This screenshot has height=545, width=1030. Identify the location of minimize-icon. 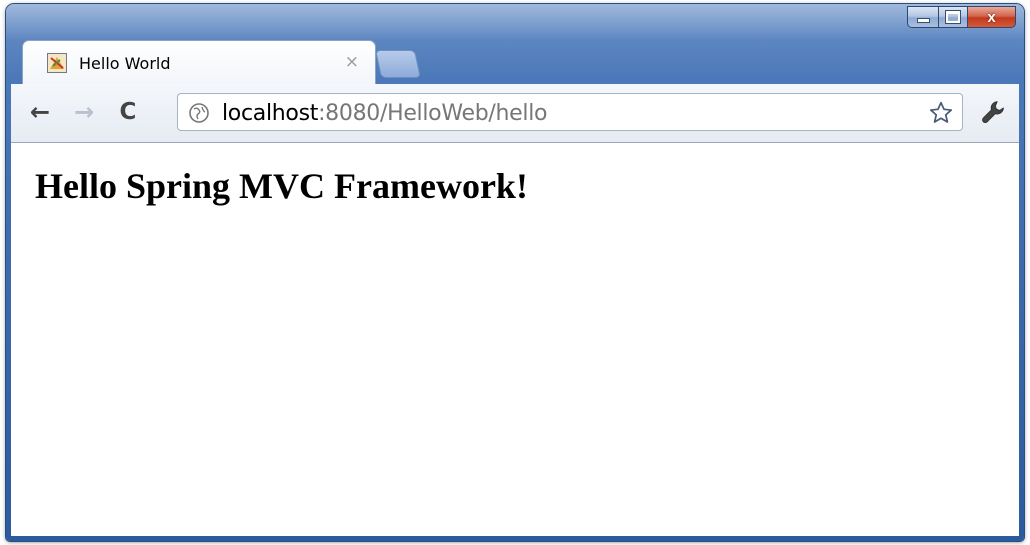
(923, 20).